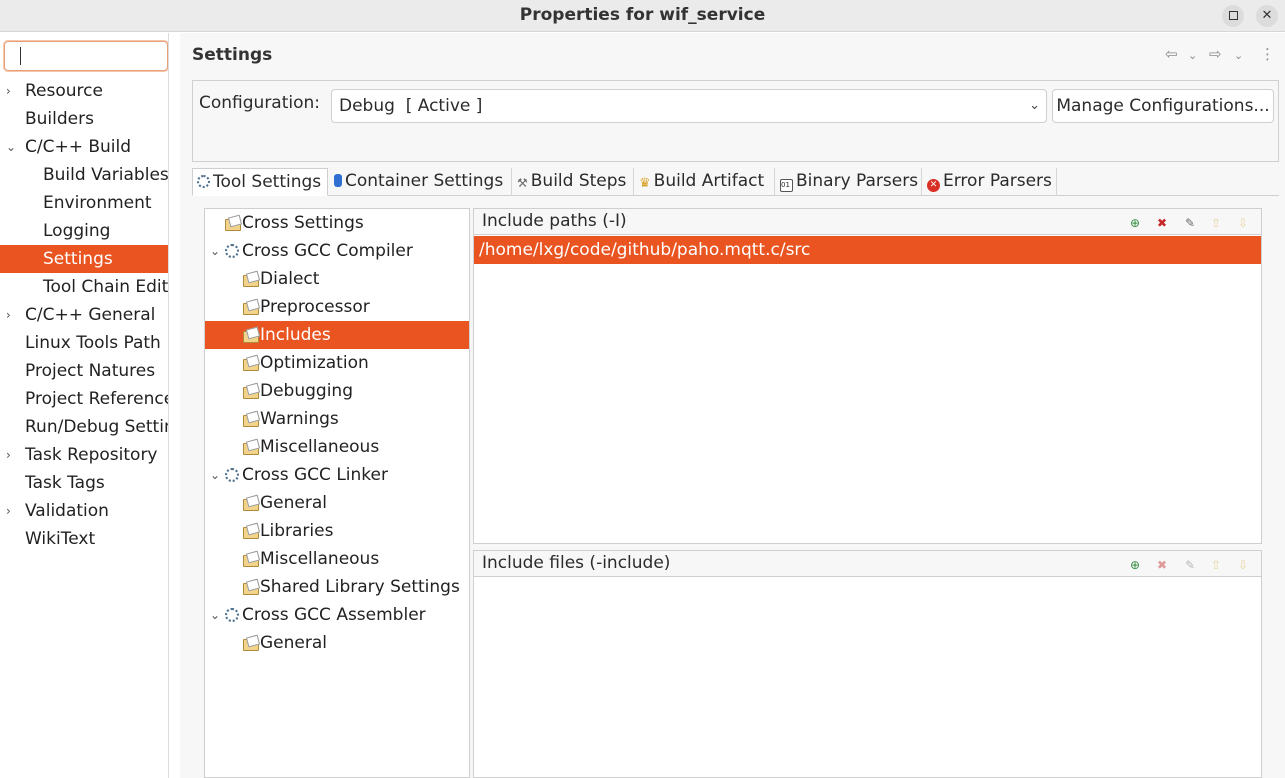 The height and width of the screenshot is (778, 1285). I want to click on sidebar-item: Run/Debug Settin, so click(84, 427).